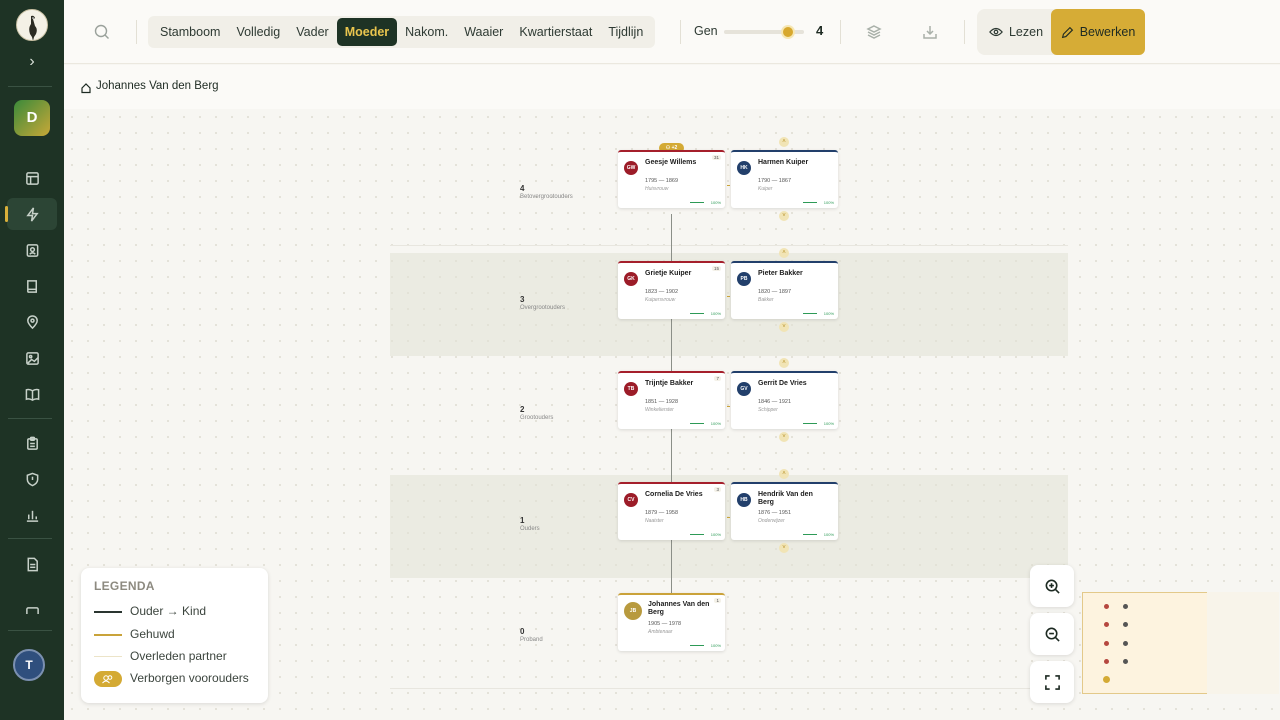  What do you see at coordinates (108, 679) in the screenshot?
I see `hidden-ancestors-swatch` at bounding box center [108, 679].